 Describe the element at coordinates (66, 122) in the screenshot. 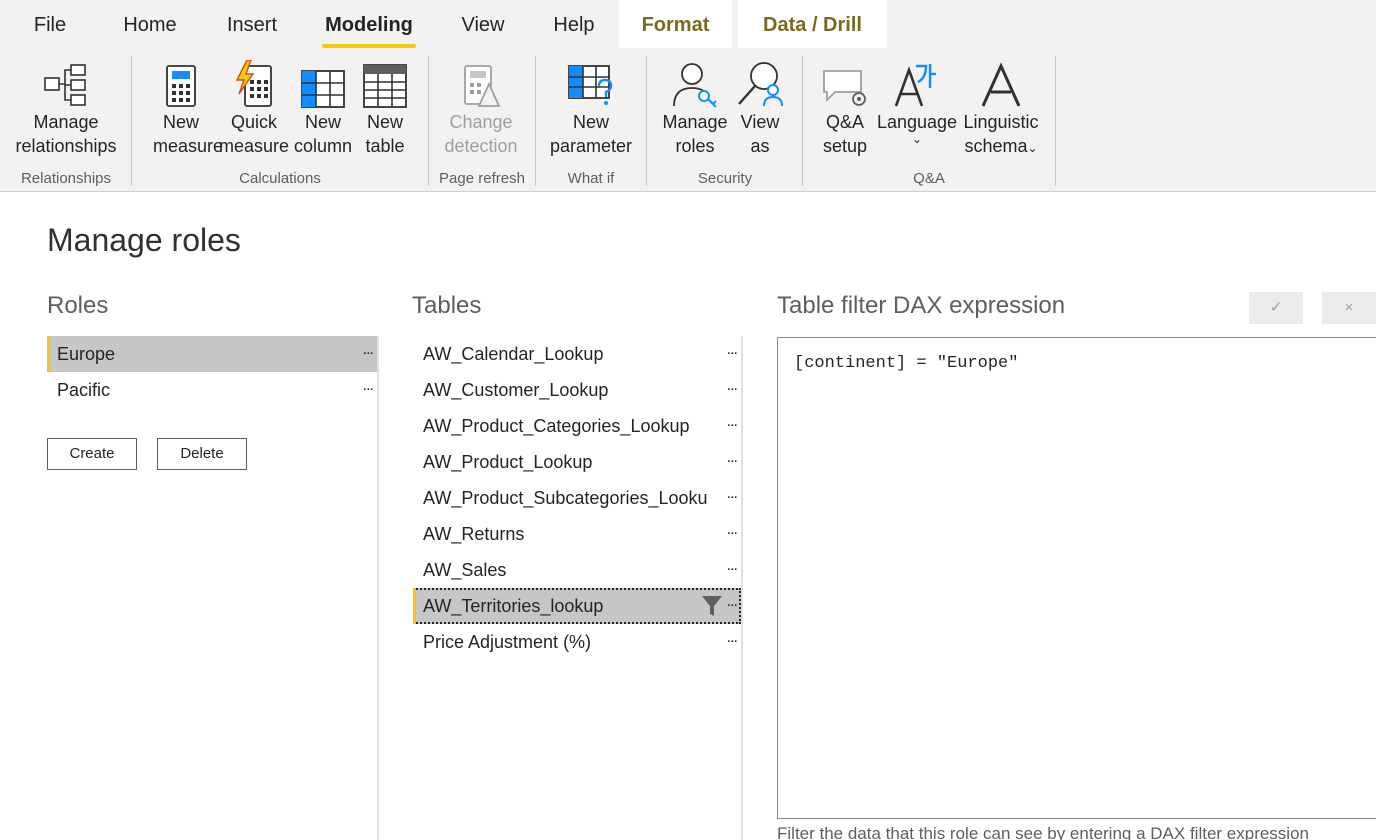

I see `manage-relationships-label-1: Manage` at that location.